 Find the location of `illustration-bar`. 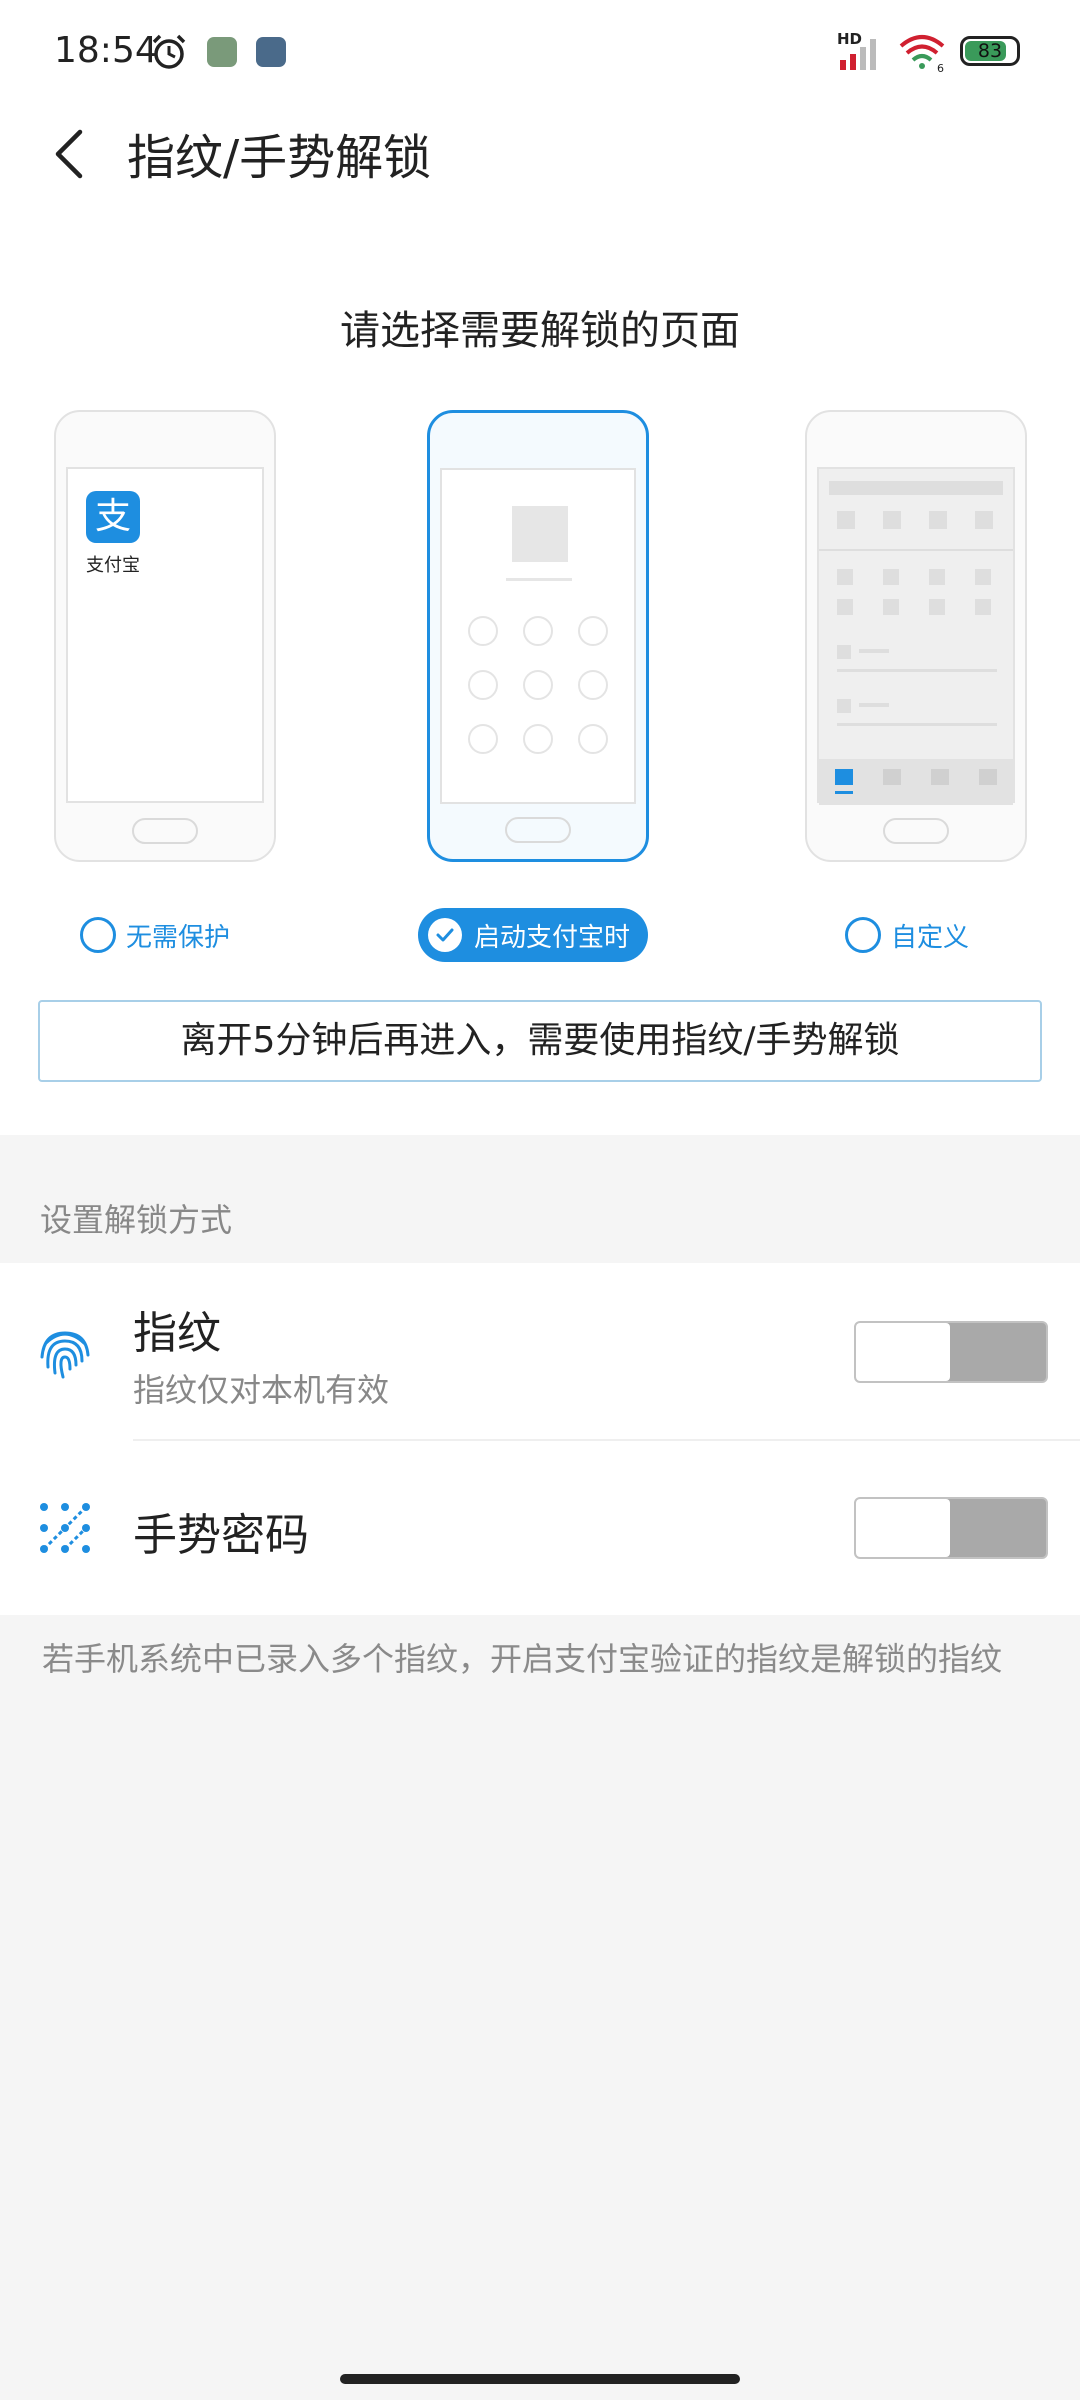

illustration-bar is located at coordinates (916, 488).